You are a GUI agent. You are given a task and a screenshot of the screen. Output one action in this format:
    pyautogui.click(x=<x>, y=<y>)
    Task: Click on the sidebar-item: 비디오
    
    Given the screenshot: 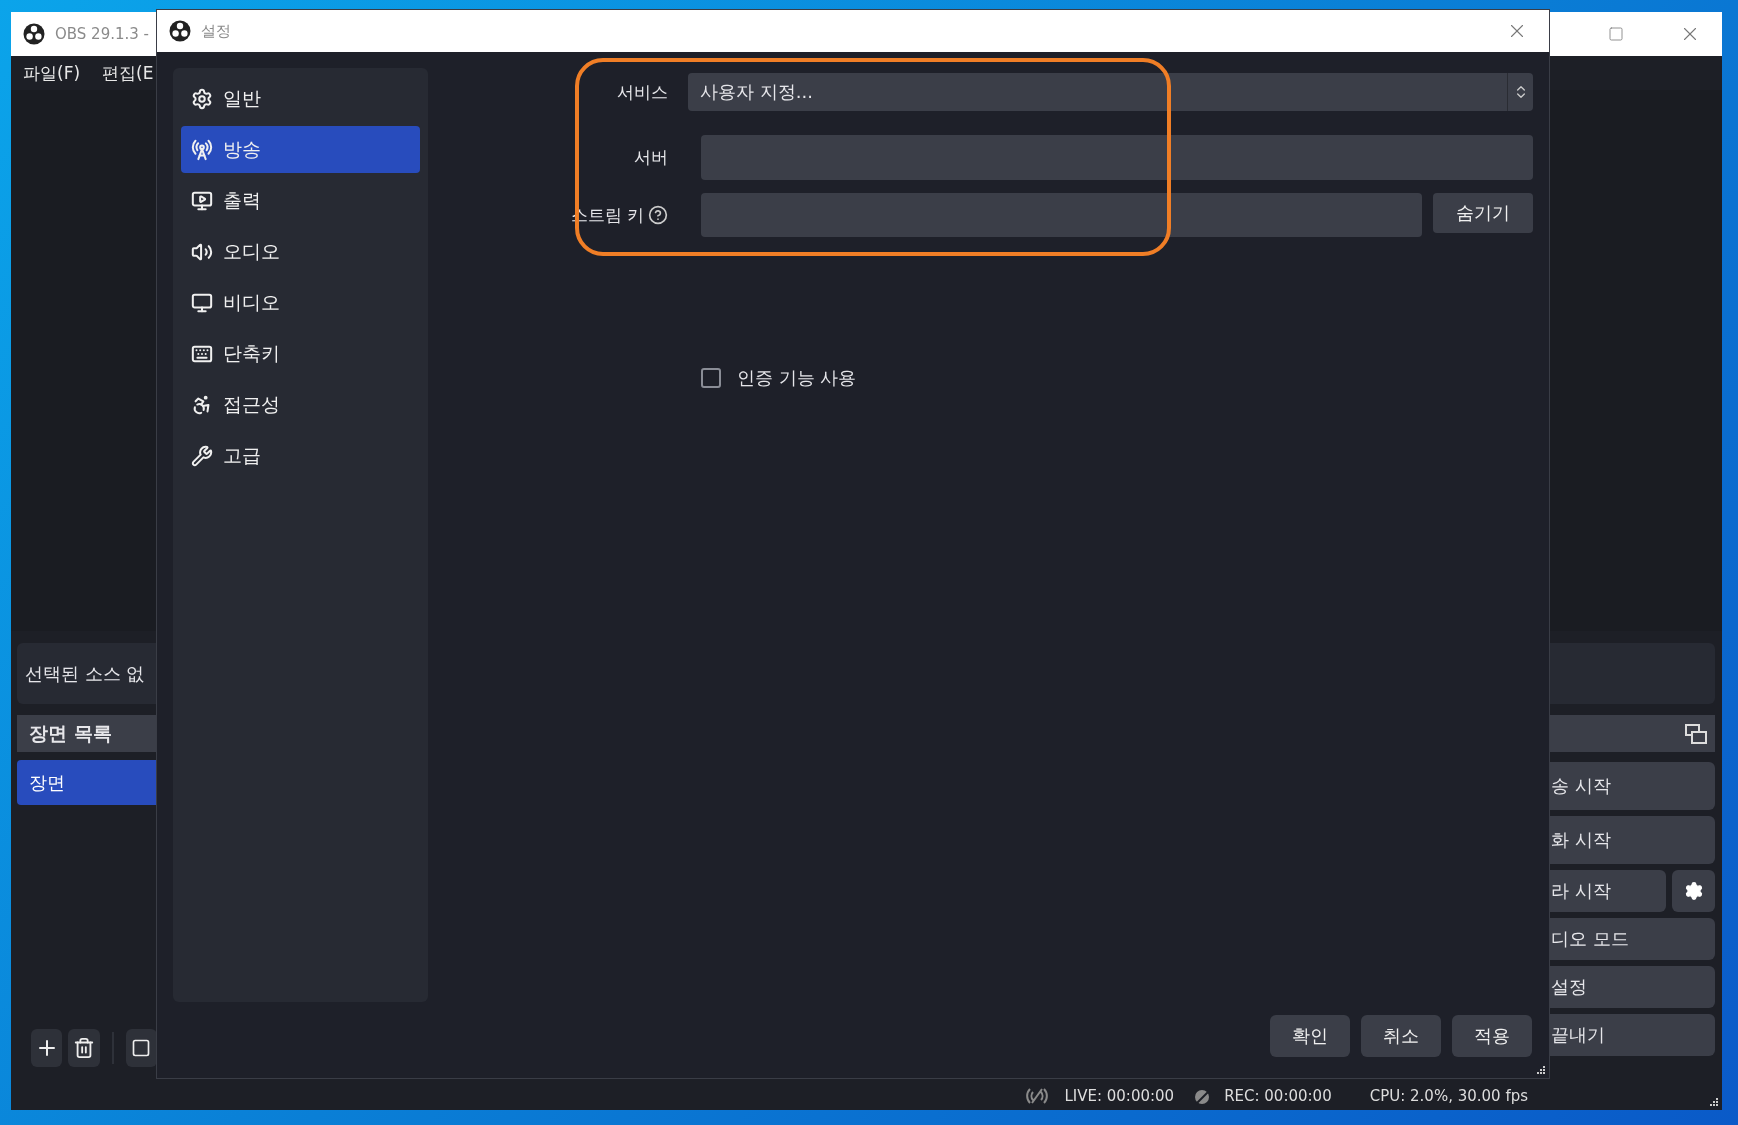 What is the action you would take?
    pyautogui.click(x=300, y=302)
    